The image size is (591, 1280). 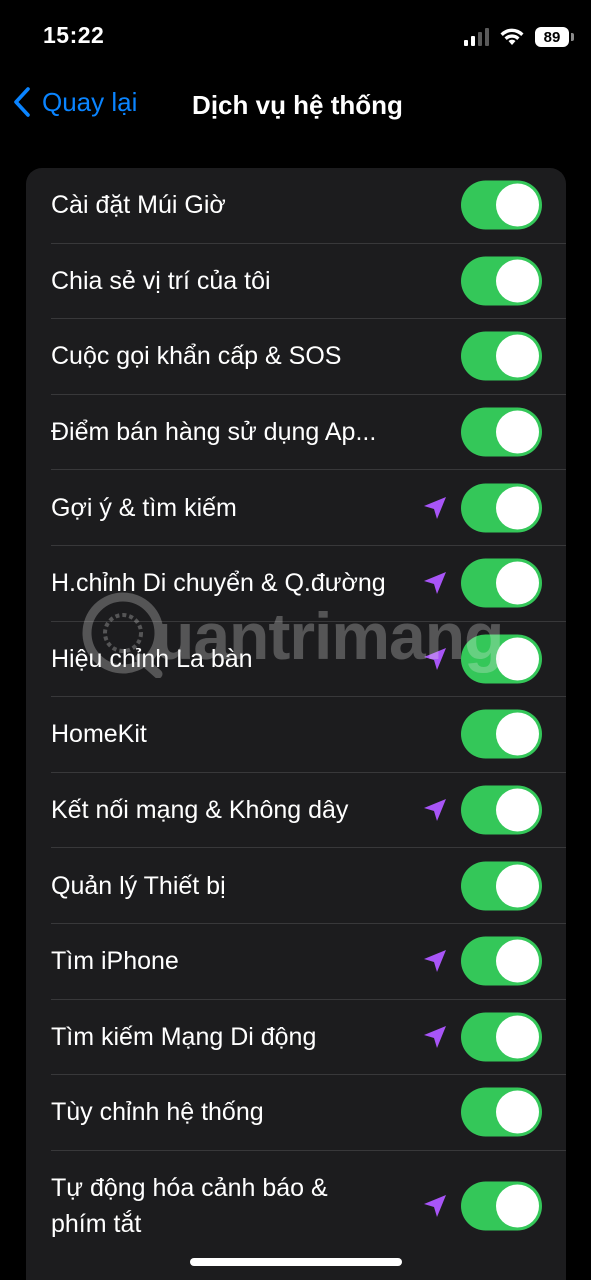 I want to click on setting-label: Tìm kiếm Mạng Di động, so click(x=184, y=1036).